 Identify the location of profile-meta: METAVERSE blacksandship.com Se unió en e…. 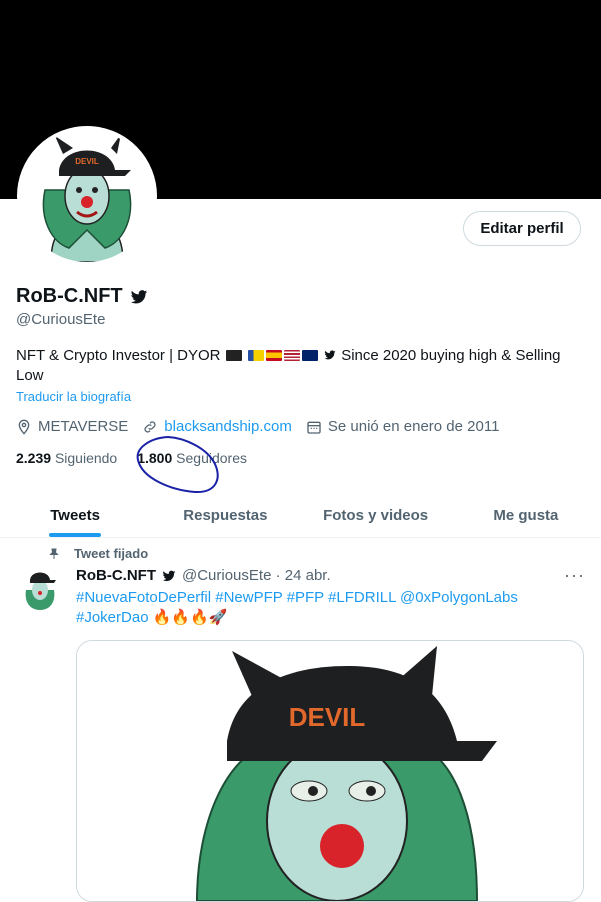
(264, 426).